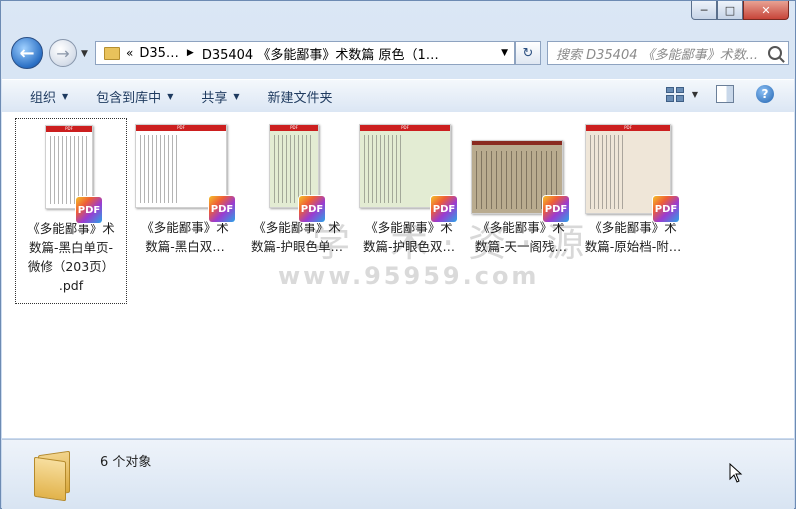 The width and height of the screenshot is (796, 509). Describe the element at coordinates (704, 10) in the screenshot. I see `minimize-button: ─` at that location.